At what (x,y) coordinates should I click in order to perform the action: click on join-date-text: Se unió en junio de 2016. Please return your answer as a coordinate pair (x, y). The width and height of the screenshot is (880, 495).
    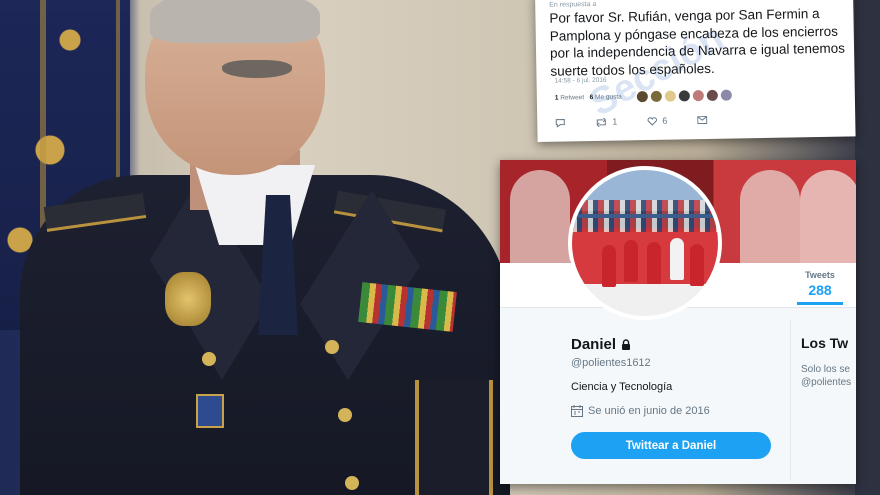
    Looking at the image, I should click on (649, 411).